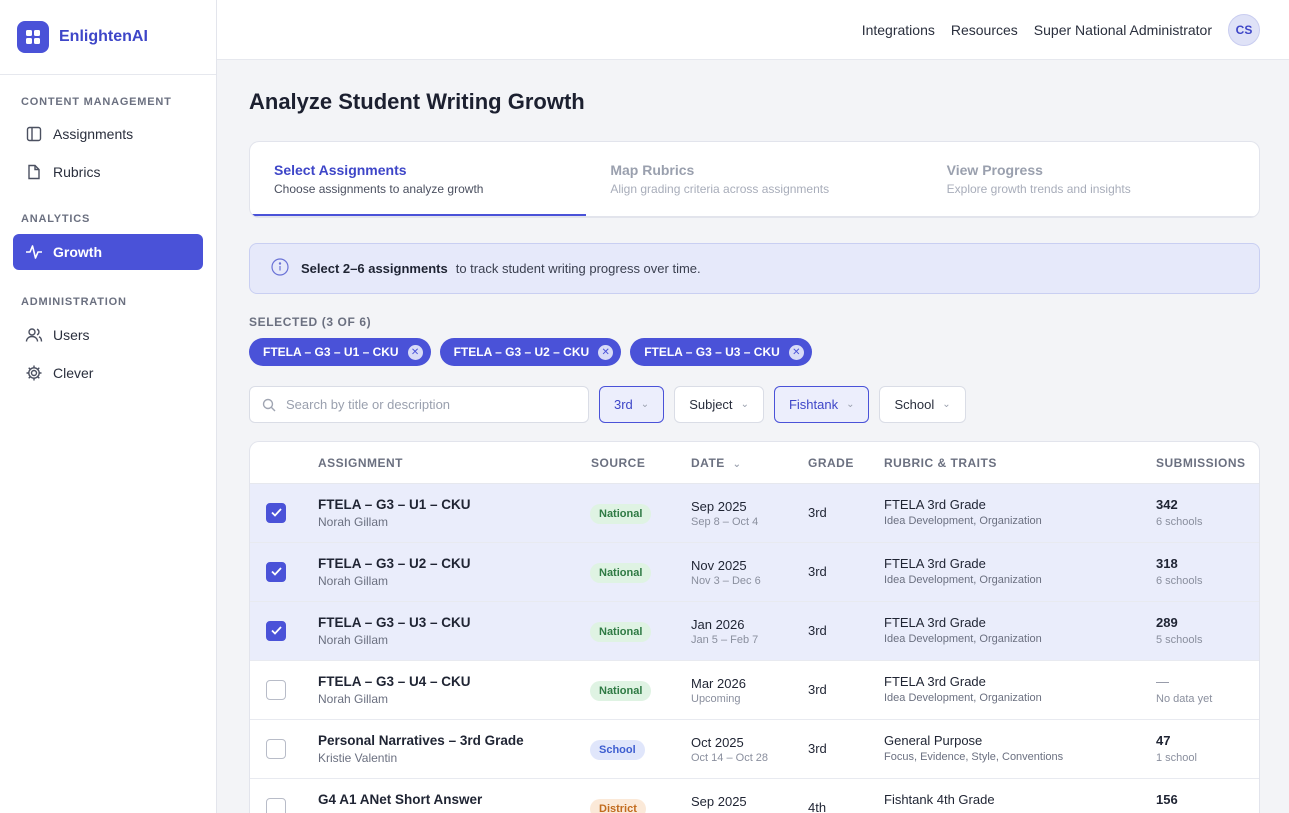 The image size is (1289, 813). Describe the element at coordinates (737, 464) in the screenshot. I see `sort-chevron-icon: ⌄` at that location.